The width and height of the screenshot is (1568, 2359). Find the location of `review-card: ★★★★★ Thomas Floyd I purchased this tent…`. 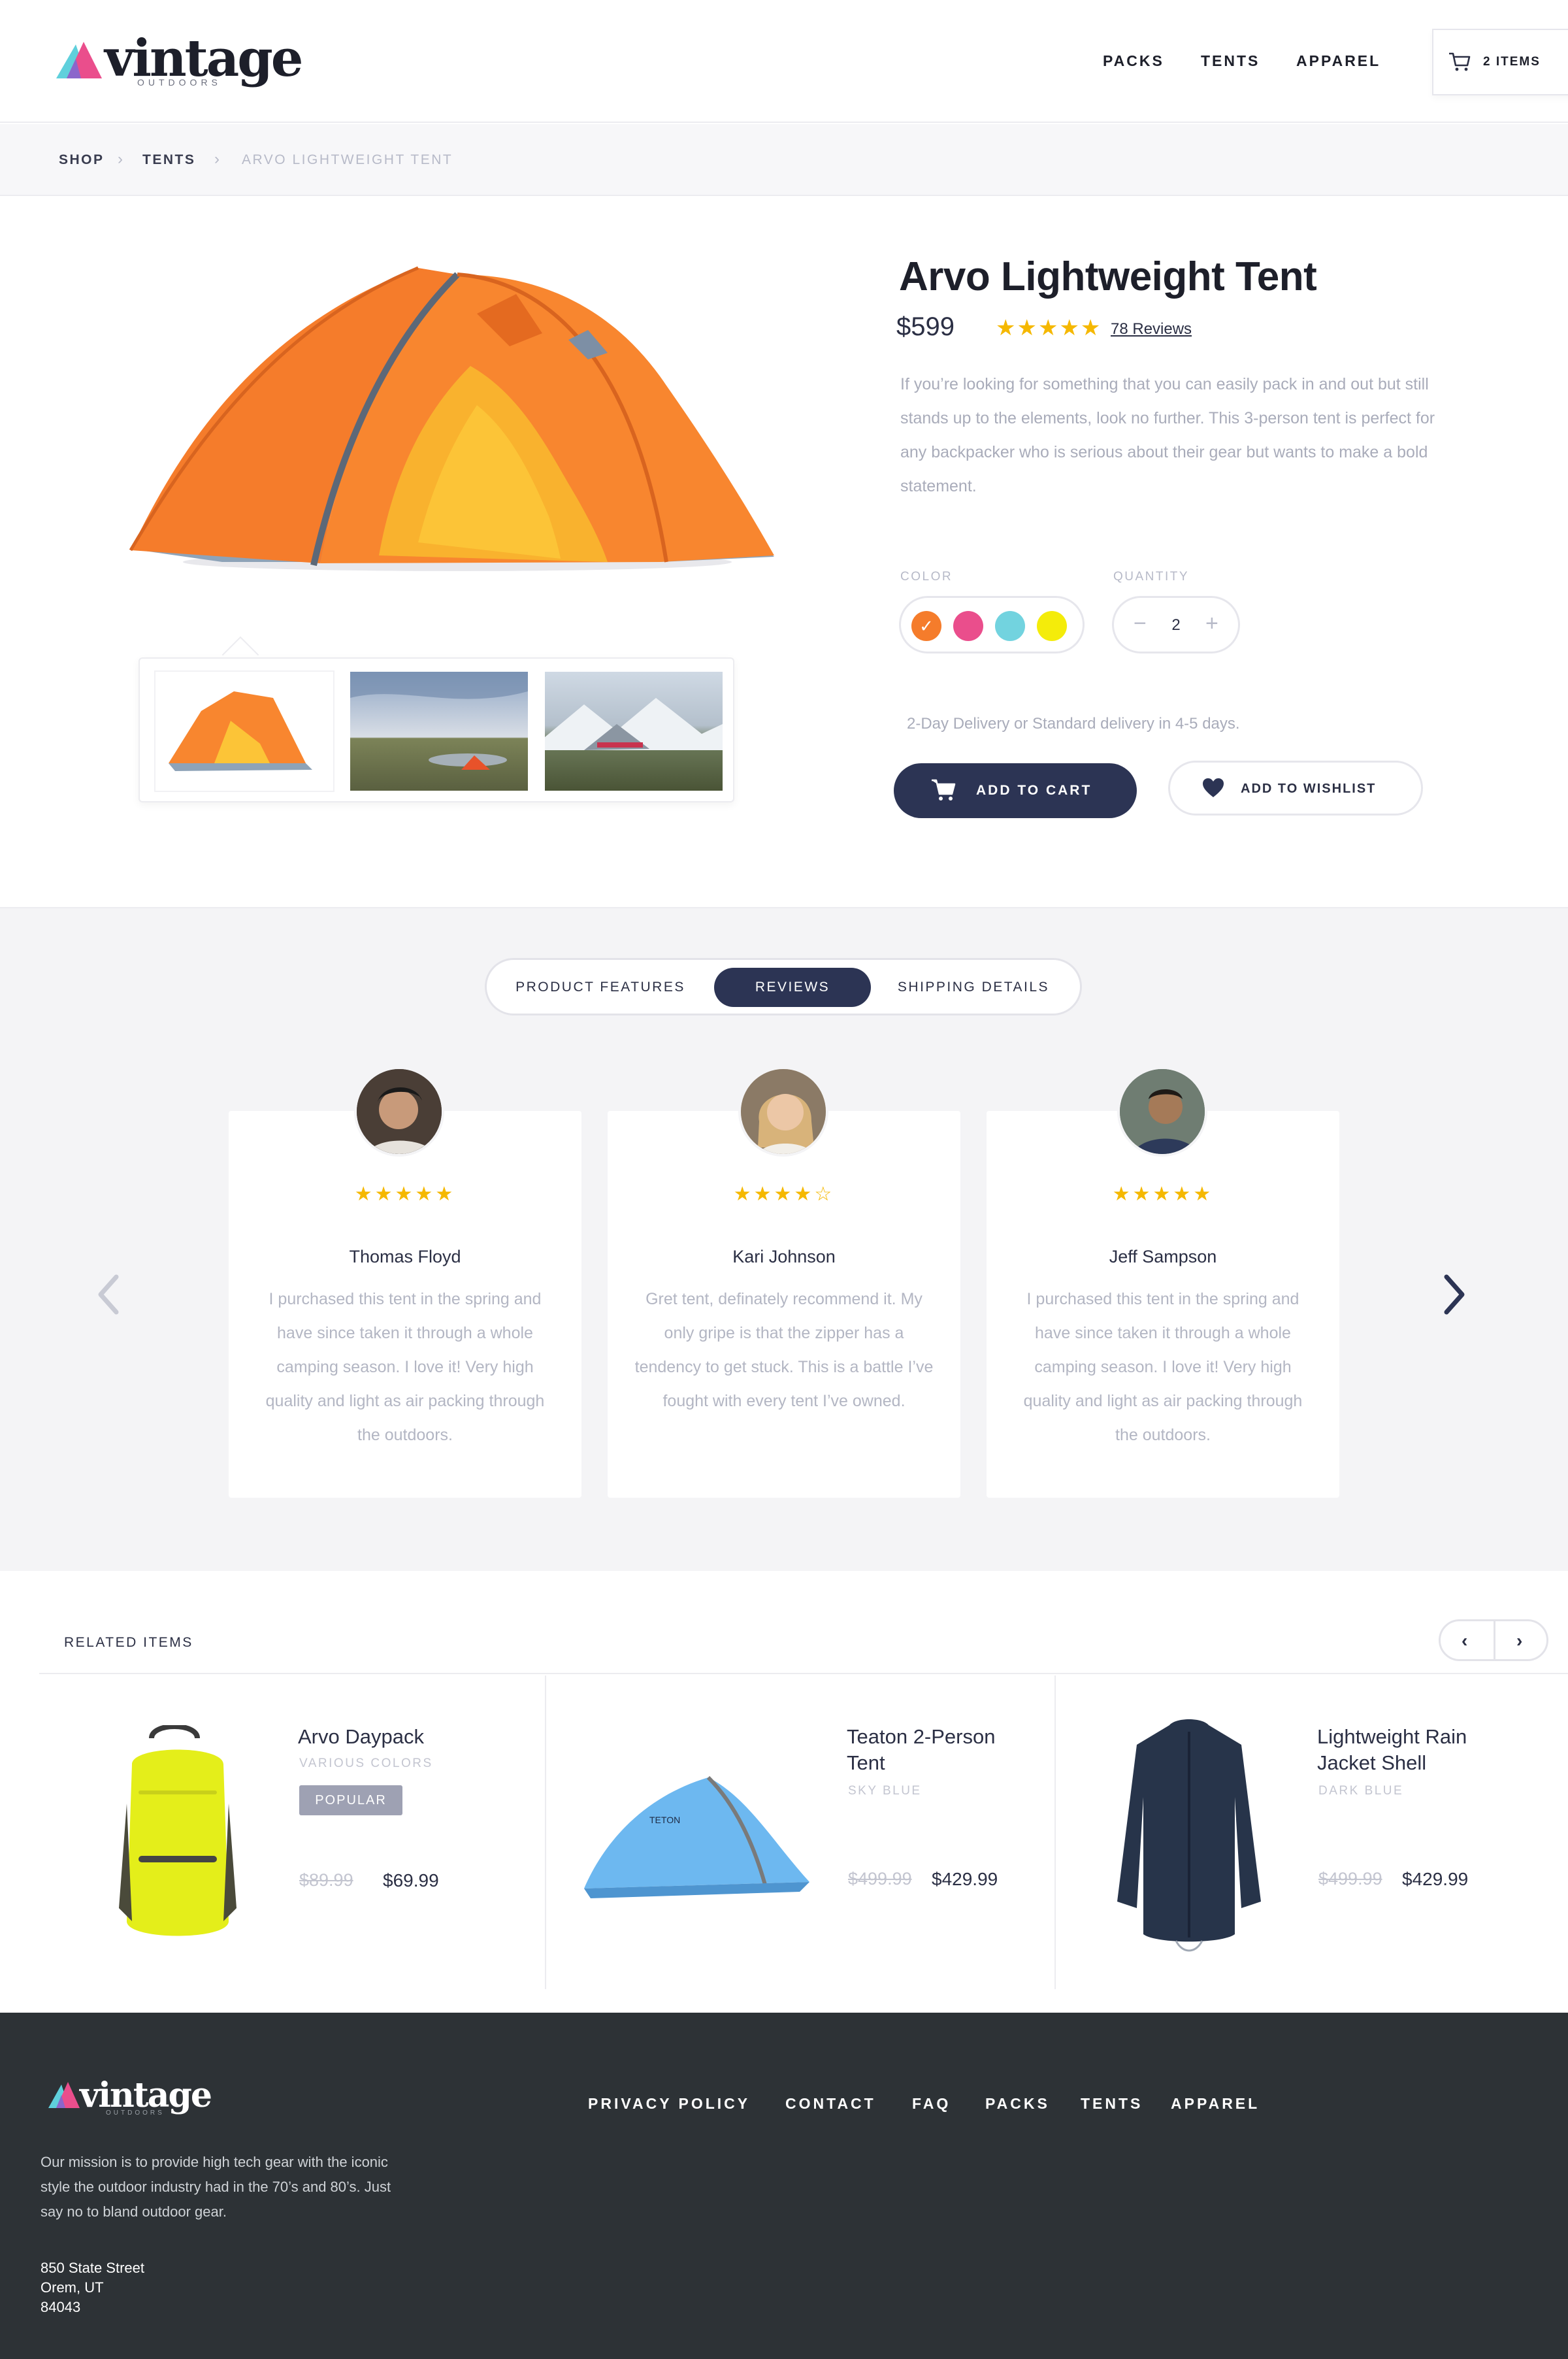

review-card: ★★★★★ Thomas Floyd I purchased this tent… is located at coordinates (405, 1304).